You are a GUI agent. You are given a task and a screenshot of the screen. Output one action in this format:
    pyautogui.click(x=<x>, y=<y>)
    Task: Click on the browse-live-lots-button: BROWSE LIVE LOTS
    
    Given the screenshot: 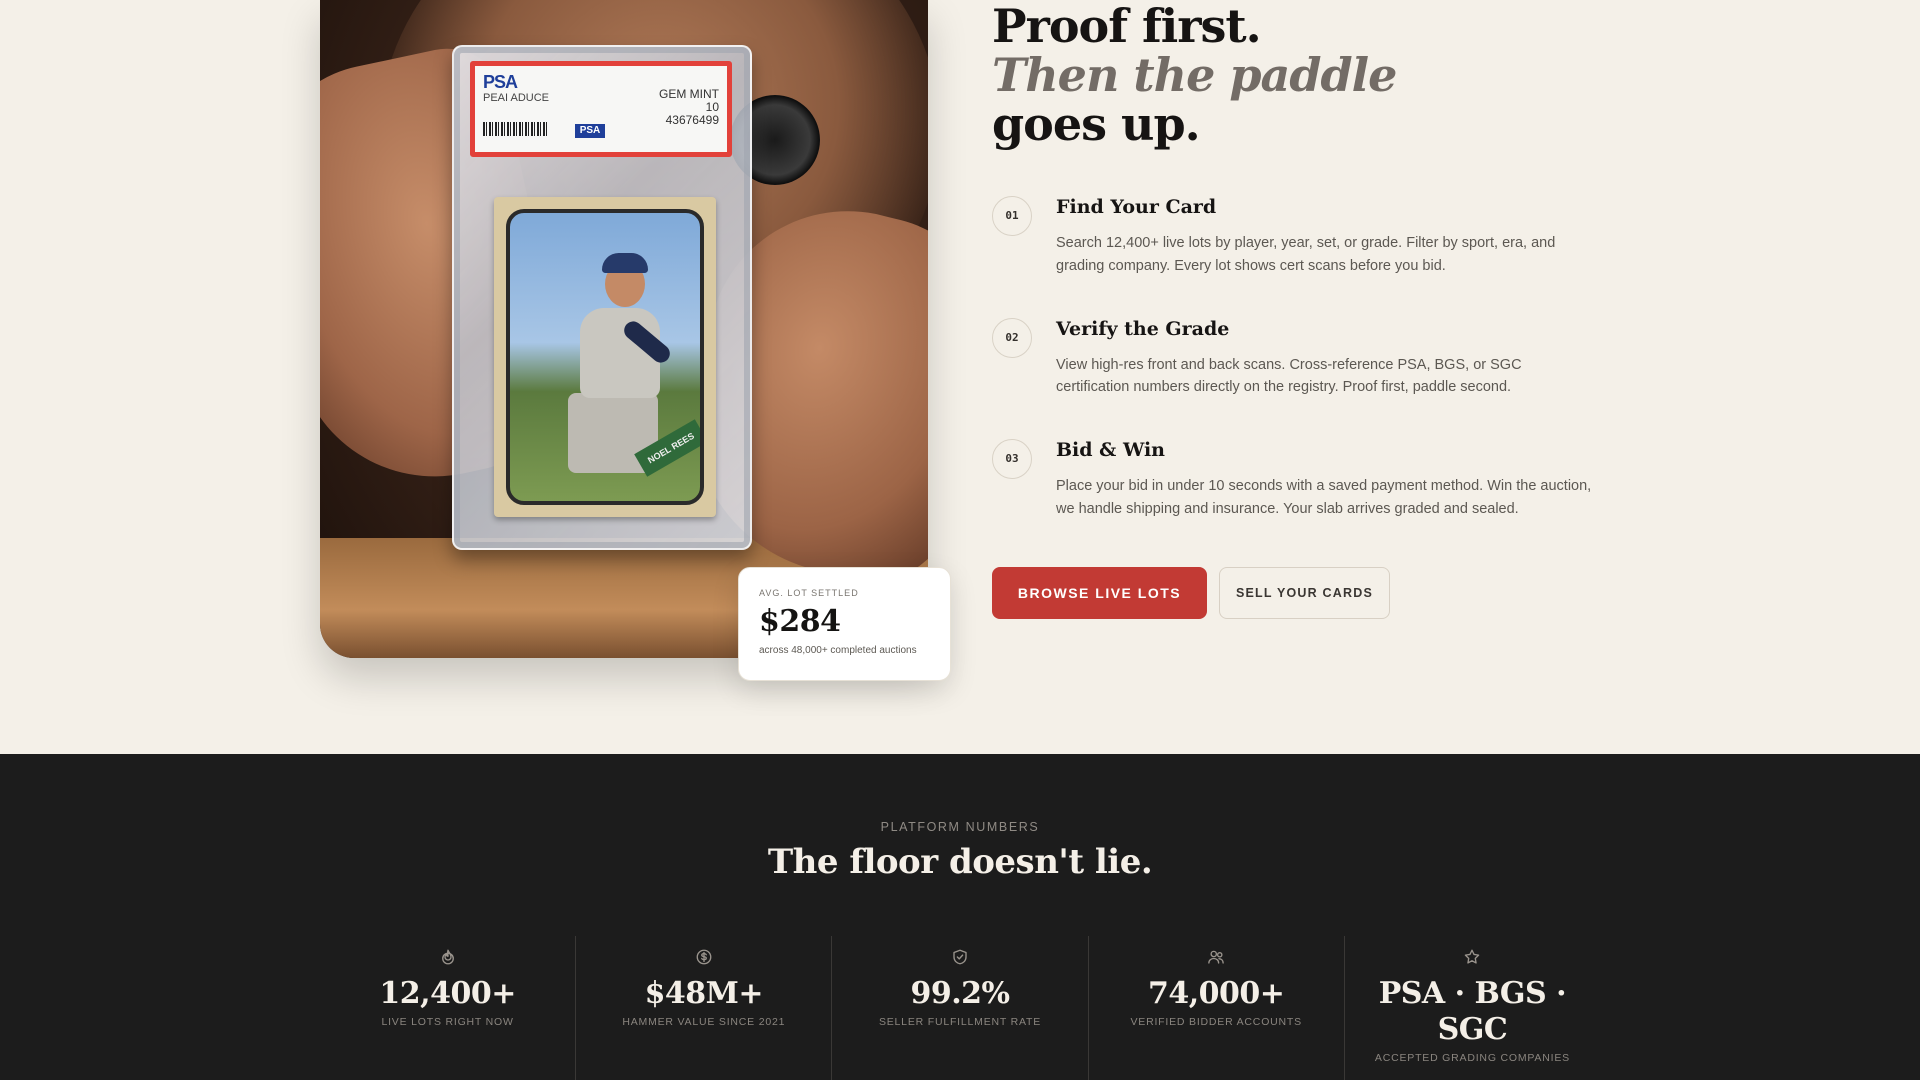 What is the action you would take?
    pyautogui.click(x=1099, y=593)
    